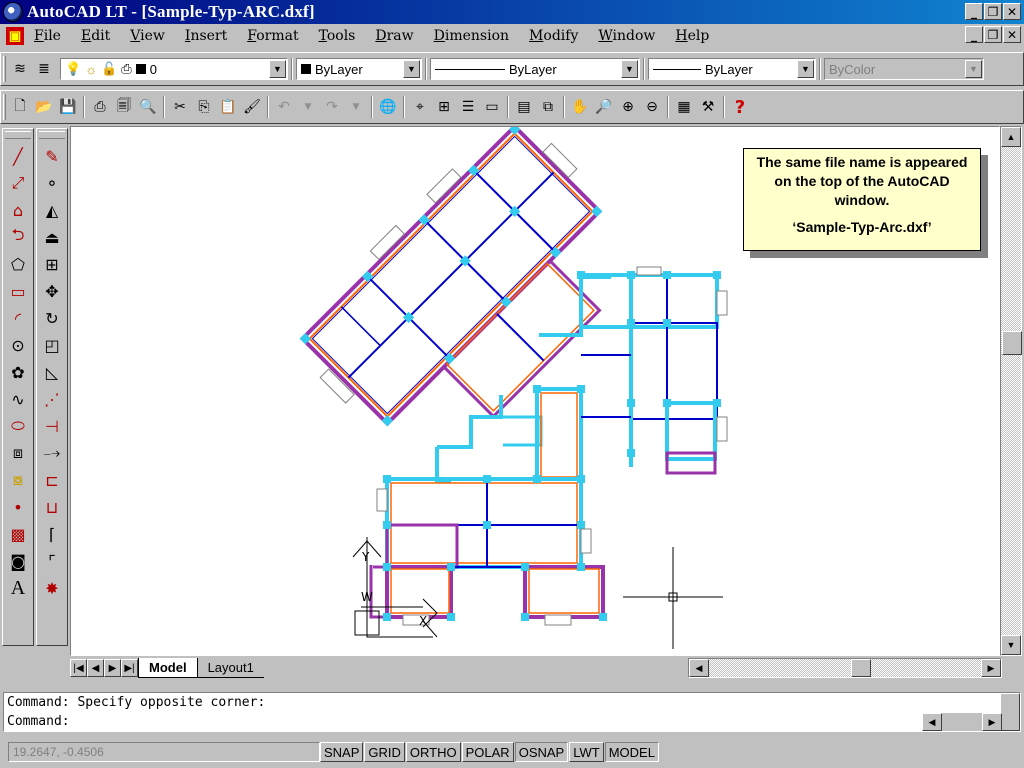  What do you see at coordinates (52, 345) in the screenshot?
I see `scale-icon: ◰` at bounding box center [52, 345].